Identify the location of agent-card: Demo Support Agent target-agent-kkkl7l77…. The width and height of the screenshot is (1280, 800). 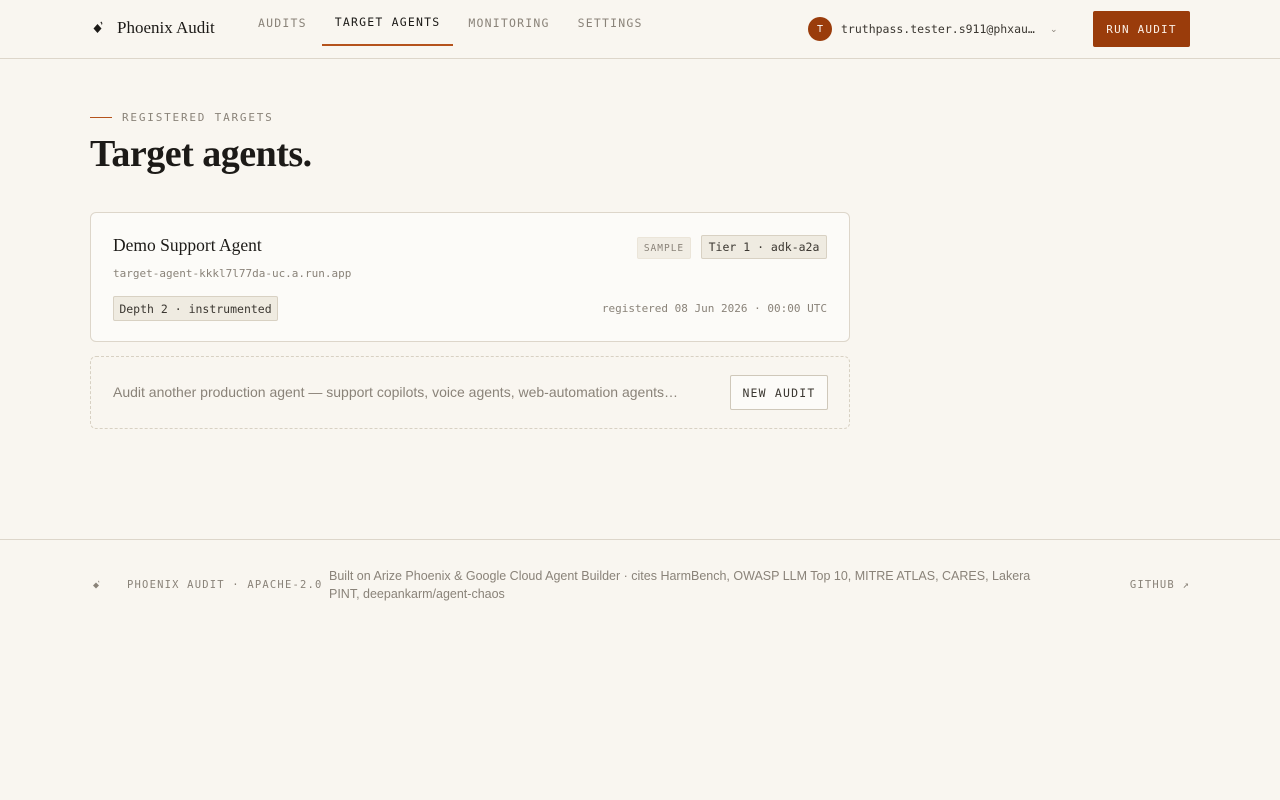
(470, 277).